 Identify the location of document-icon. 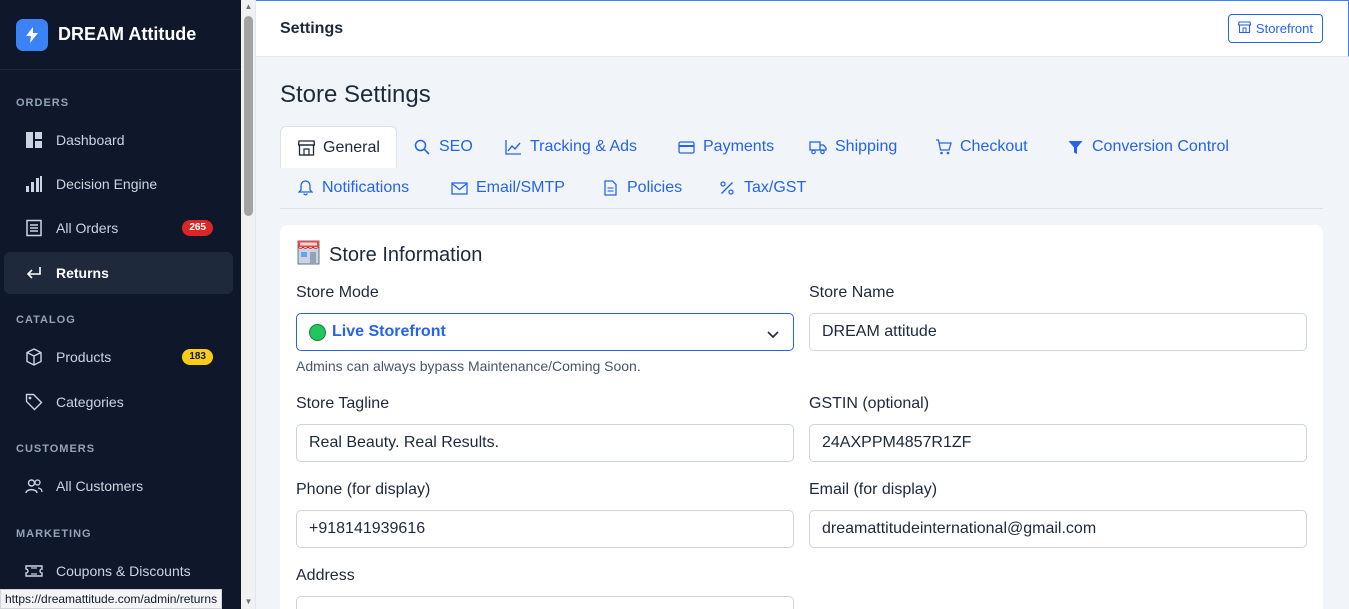
(610, 188).